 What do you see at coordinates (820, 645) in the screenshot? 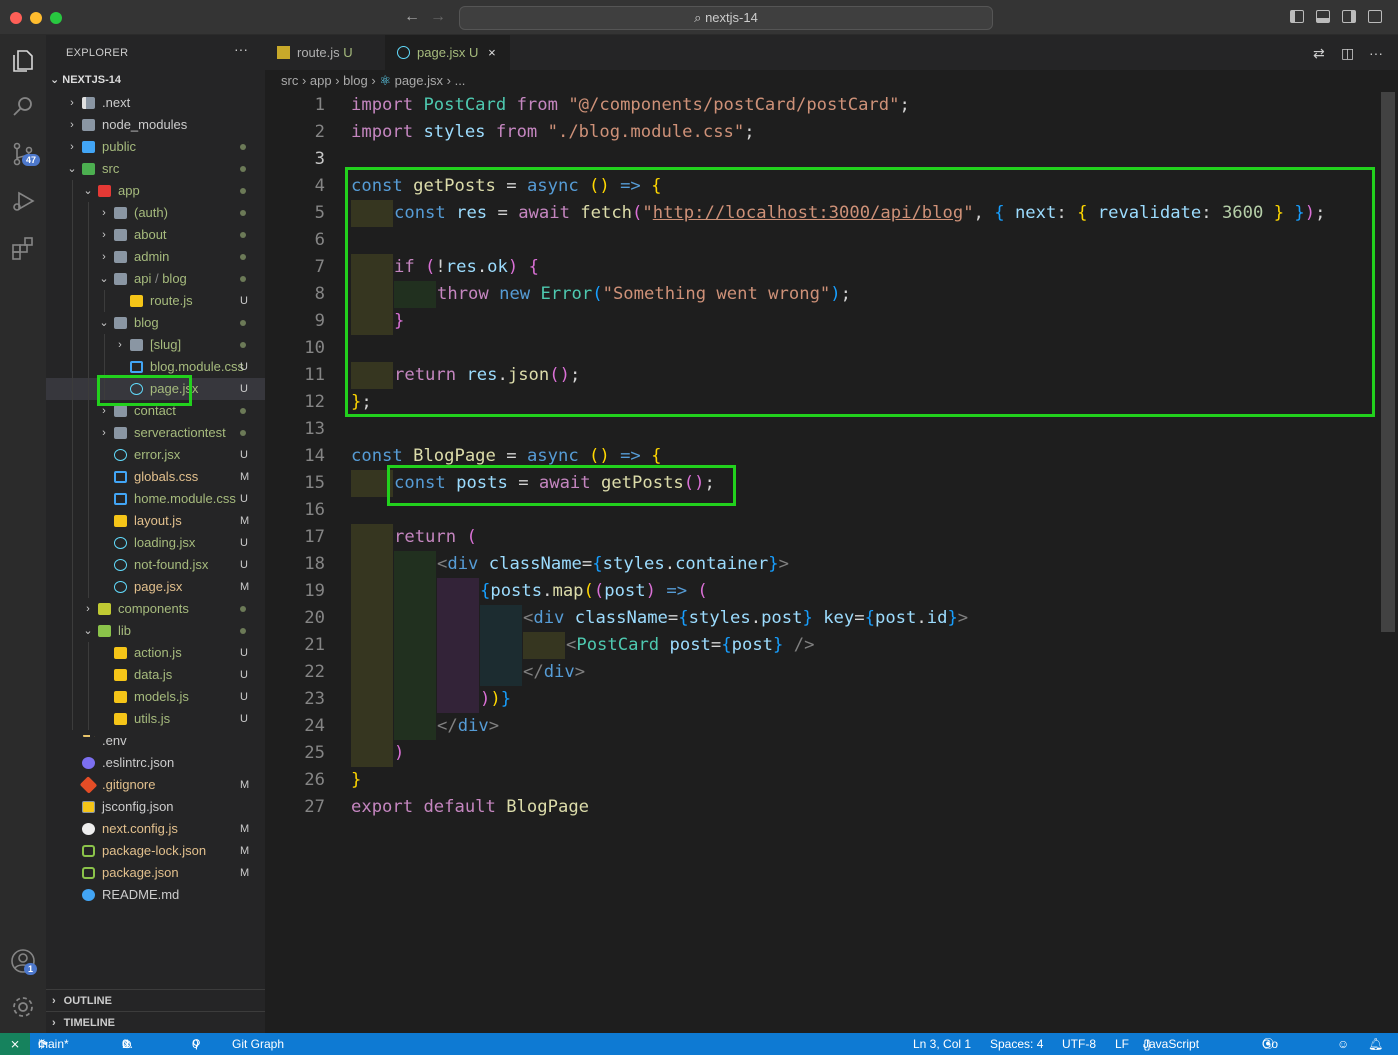
I see `code-line: 21 <PostCard post={post} />` at bounding box center [820, 645].